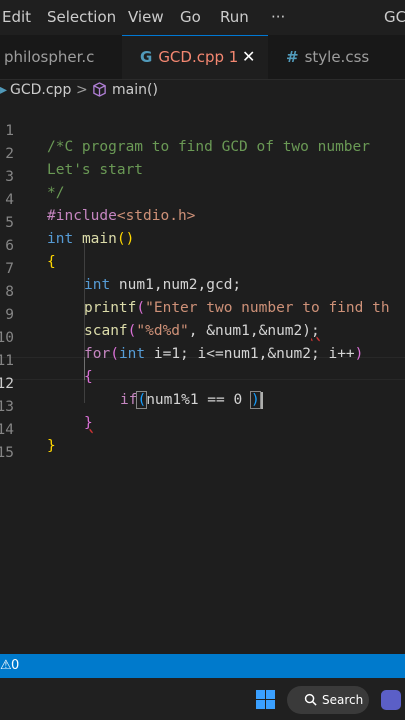 This screenshot has height=720, width=405. I want to click on code-line: 7 int num1,num2,gcd;, so click(202, 267).